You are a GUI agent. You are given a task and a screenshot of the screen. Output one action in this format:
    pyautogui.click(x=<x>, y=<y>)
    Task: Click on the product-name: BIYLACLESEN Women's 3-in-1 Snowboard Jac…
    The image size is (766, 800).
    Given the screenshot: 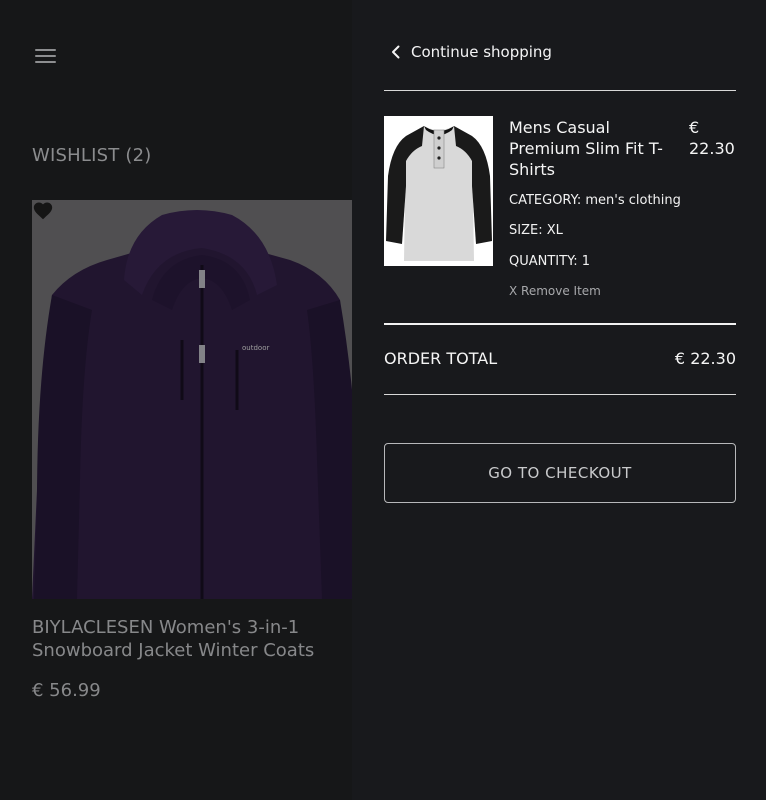 What is the action you would take?
    pyautogui.click(x=192, y=639)
    